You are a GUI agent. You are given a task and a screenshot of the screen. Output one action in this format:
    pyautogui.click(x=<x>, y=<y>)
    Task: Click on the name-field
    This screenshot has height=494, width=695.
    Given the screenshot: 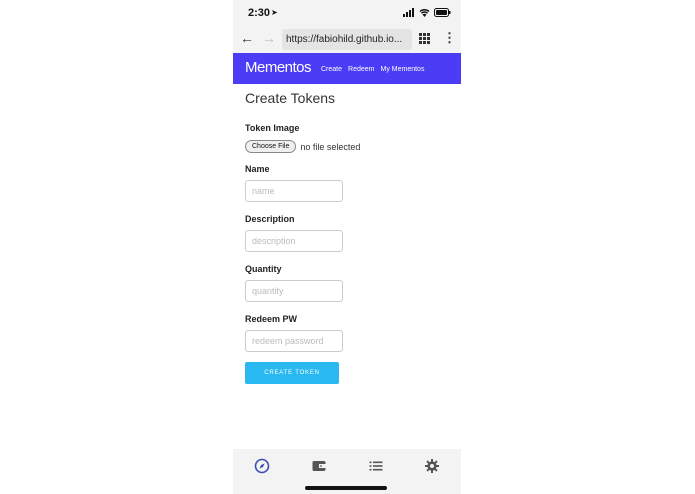 What is the action you would take?
    pyautogui.click(x=294, y=191)
    